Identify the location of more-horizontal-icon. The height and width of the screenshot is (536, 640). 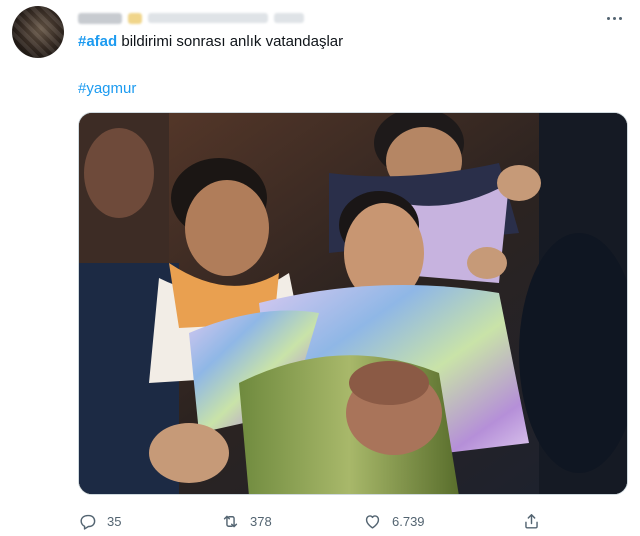
(614, 18).